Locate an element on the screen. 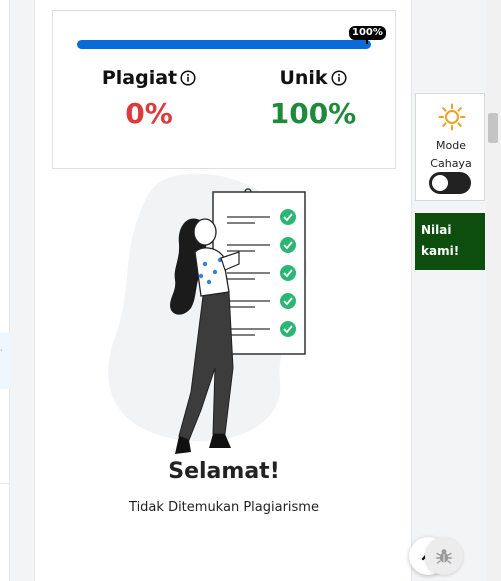  unique-value: 100% is located at coordinates (313, 113).